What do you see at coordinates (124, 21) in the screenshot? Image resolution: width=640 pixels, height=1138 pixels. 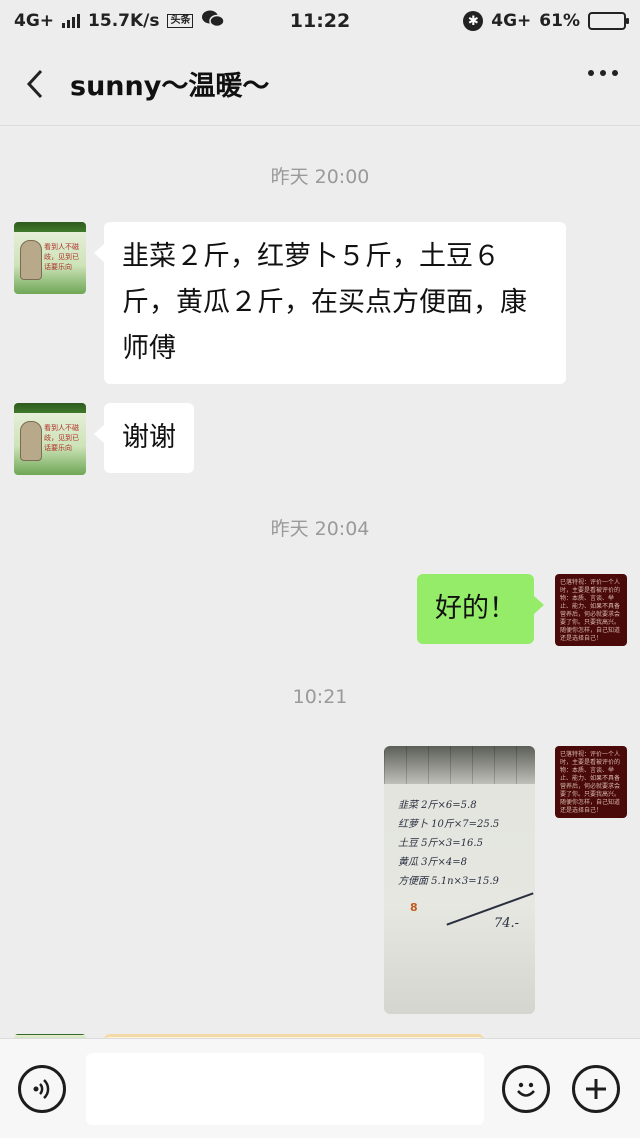 I see `network-speed: 15.7K/s` at bounding box center [124, 21].